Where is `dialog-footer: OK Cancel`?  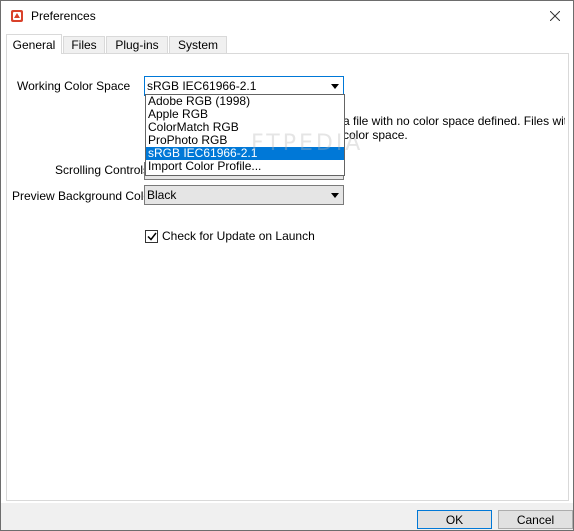 dialog-footer: OK Cancel is located at coordinates (287, 516).